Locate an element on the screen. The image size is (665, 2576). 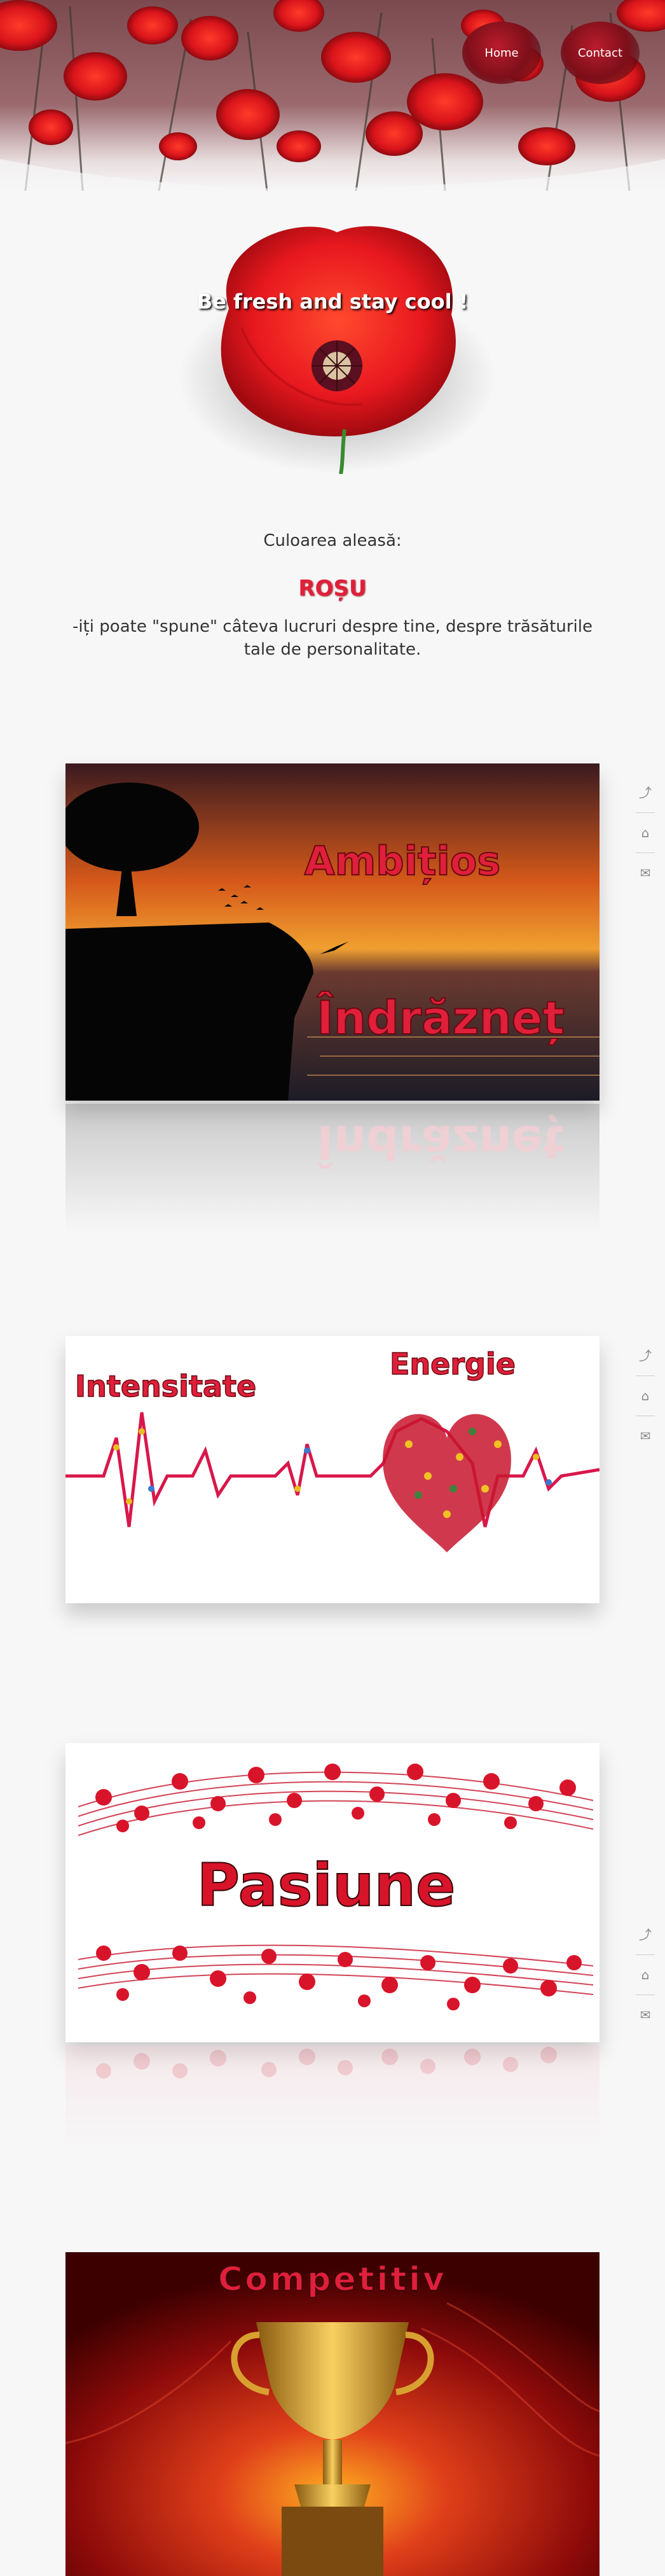
panel-pasiune: Pasiune is located at coordinates (332, 1892).